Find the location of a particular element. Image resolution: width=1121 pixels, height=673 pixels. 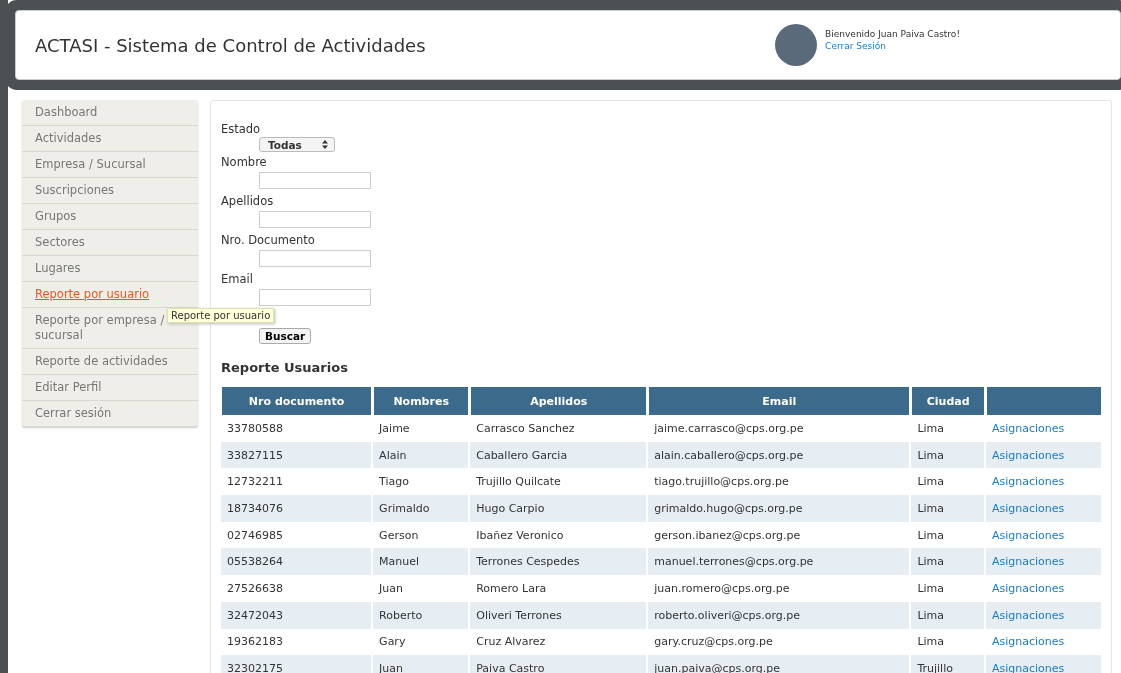

table-cell-text: tiago.trujillo@cps.org.pe is located at coordinates (721, 482).